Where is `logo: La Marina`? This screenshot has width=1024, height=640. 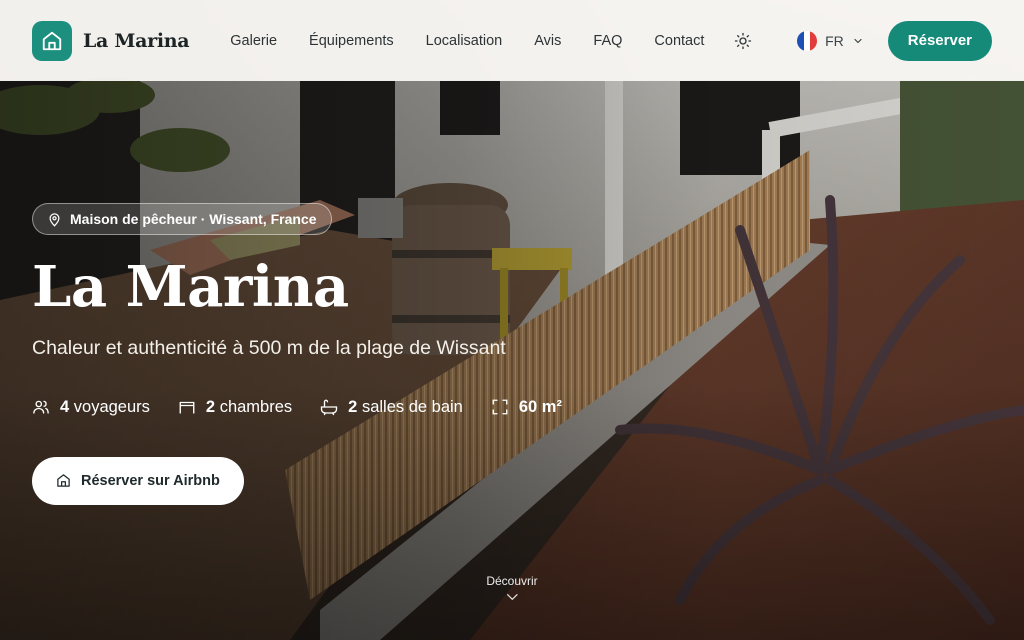 logo: La Marina is located at coordinates (111, 40).